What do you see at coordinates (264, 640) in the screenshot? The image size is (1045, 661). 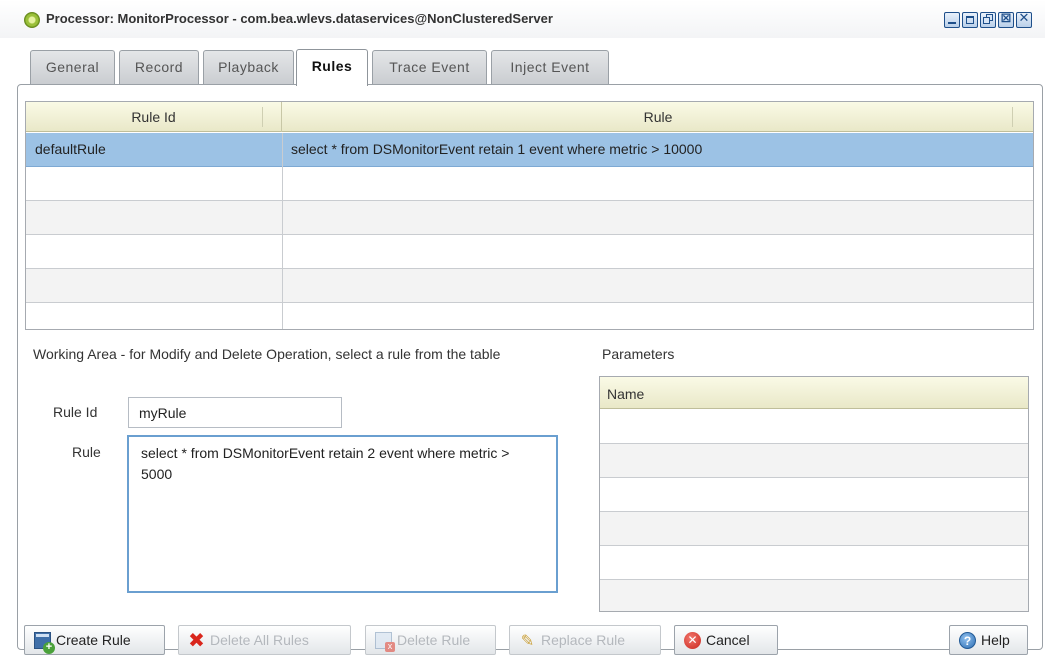 I see `delete-all-rules-button: ✖ Delete All Rules` at bounding box center [264, 640].